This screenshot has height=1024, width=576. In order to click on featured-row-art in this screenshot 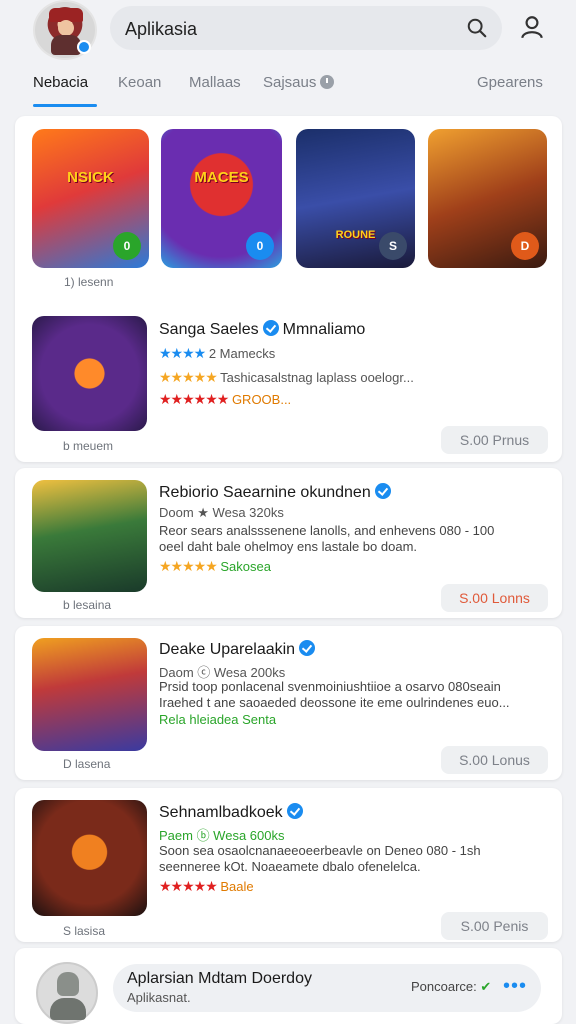, I will do `click(89, 373)`.